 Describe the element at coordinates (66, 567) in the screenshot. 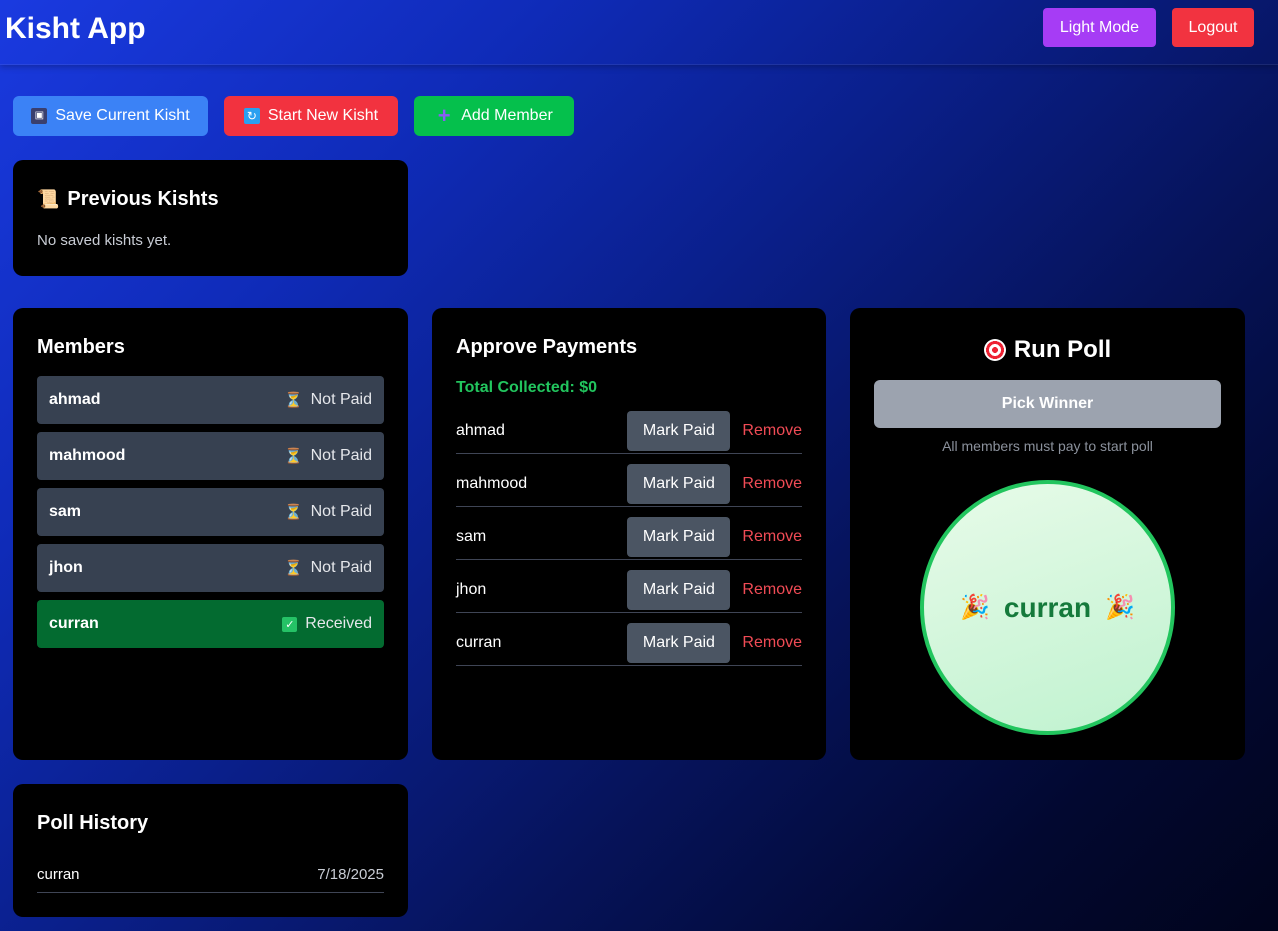

I see `member-name: jhon` at that location.